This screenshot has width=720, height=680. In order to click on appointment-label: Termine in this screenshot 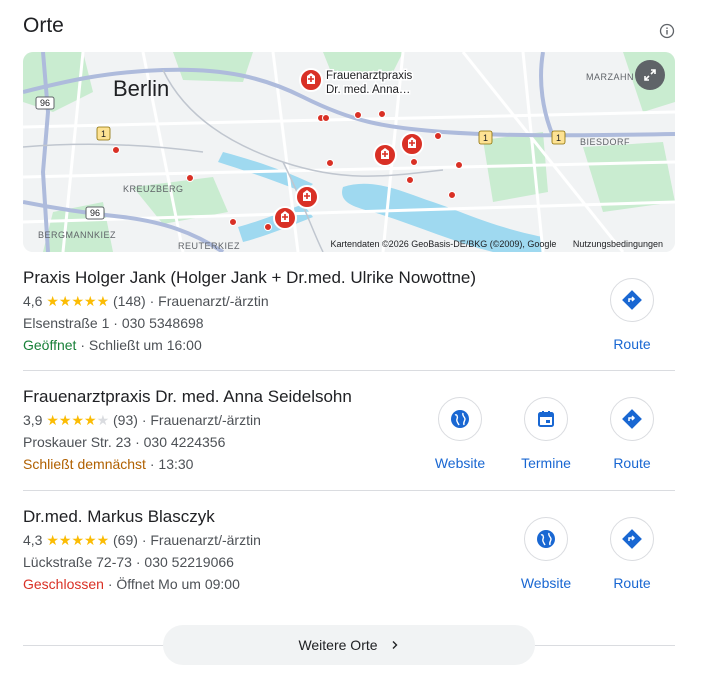, I will do `click(546, 463)`.